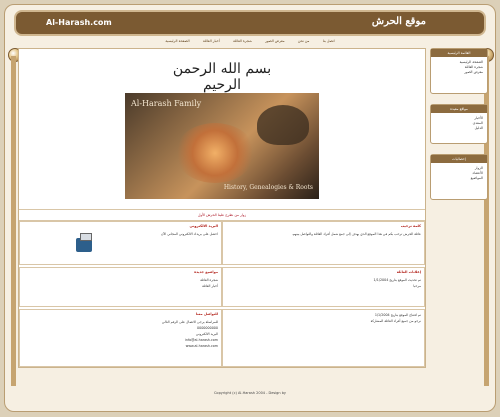 The image size is (500, 417). Describe the element at coordinates (79, 22) in the screenshot. I see `site-domain: Al-Harash.com` at that location.